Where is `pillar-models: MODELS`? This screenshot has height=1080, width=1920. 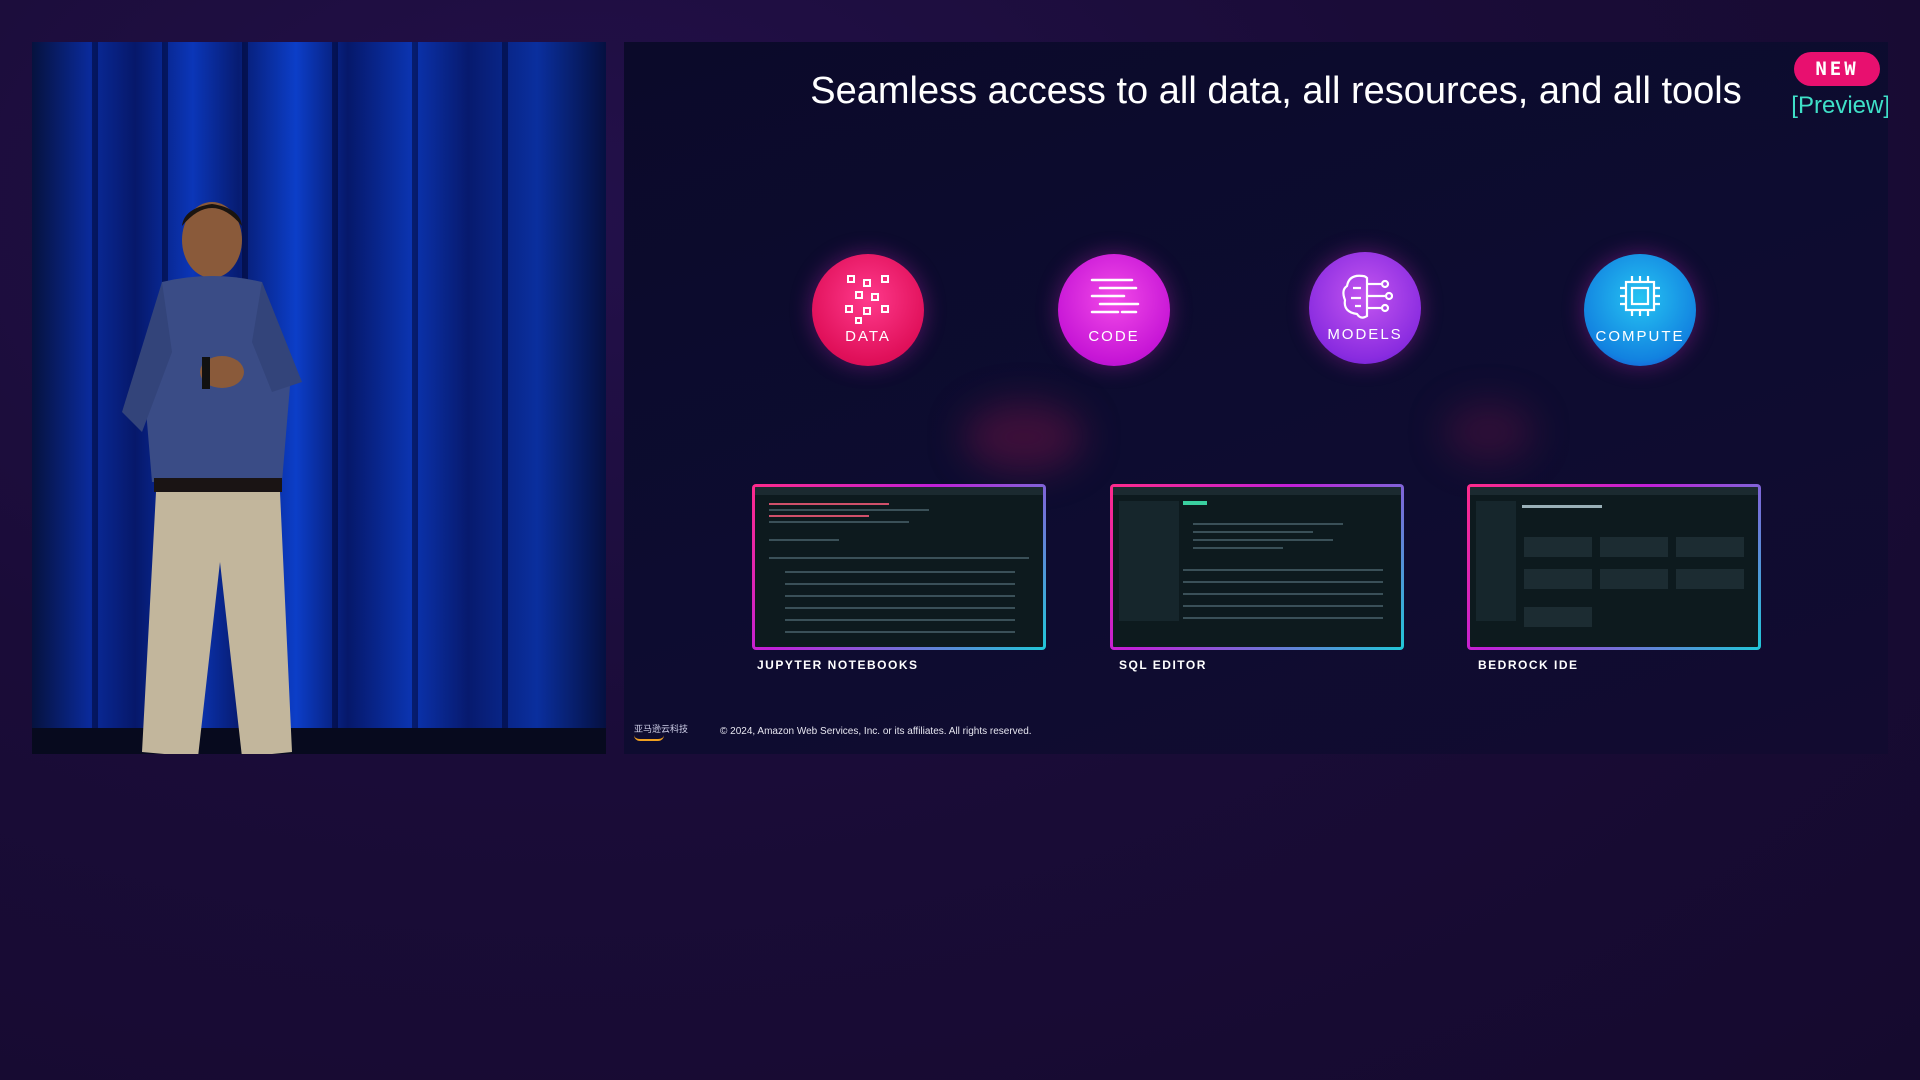 pillar-models: MODELS is located at coordinates (1365, 308).